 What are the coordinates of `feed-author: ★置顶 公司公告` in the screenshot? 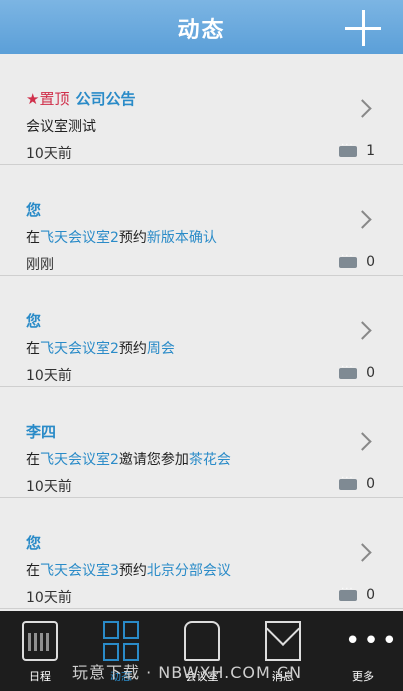 It's located at (81, 99).